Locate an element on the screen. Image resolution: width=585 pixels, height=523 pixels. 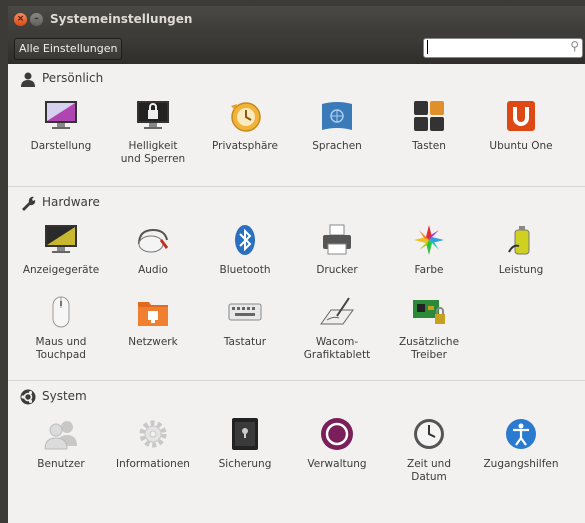
language-icon is located at coordinates (337, 116).